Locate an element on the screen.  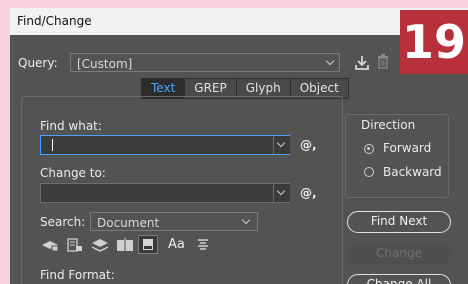
query-label: Query: is located at coordinates (38, 63).